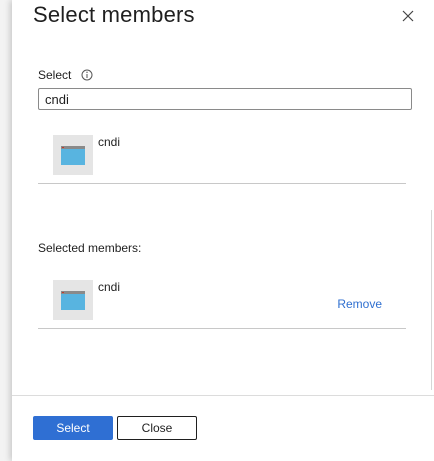 The height and width of the screenshot is (461, 434). What do you see at coordinates (73, 428) in the screenshot?
I see `select-button: Select` at bounding box center [73, 428].